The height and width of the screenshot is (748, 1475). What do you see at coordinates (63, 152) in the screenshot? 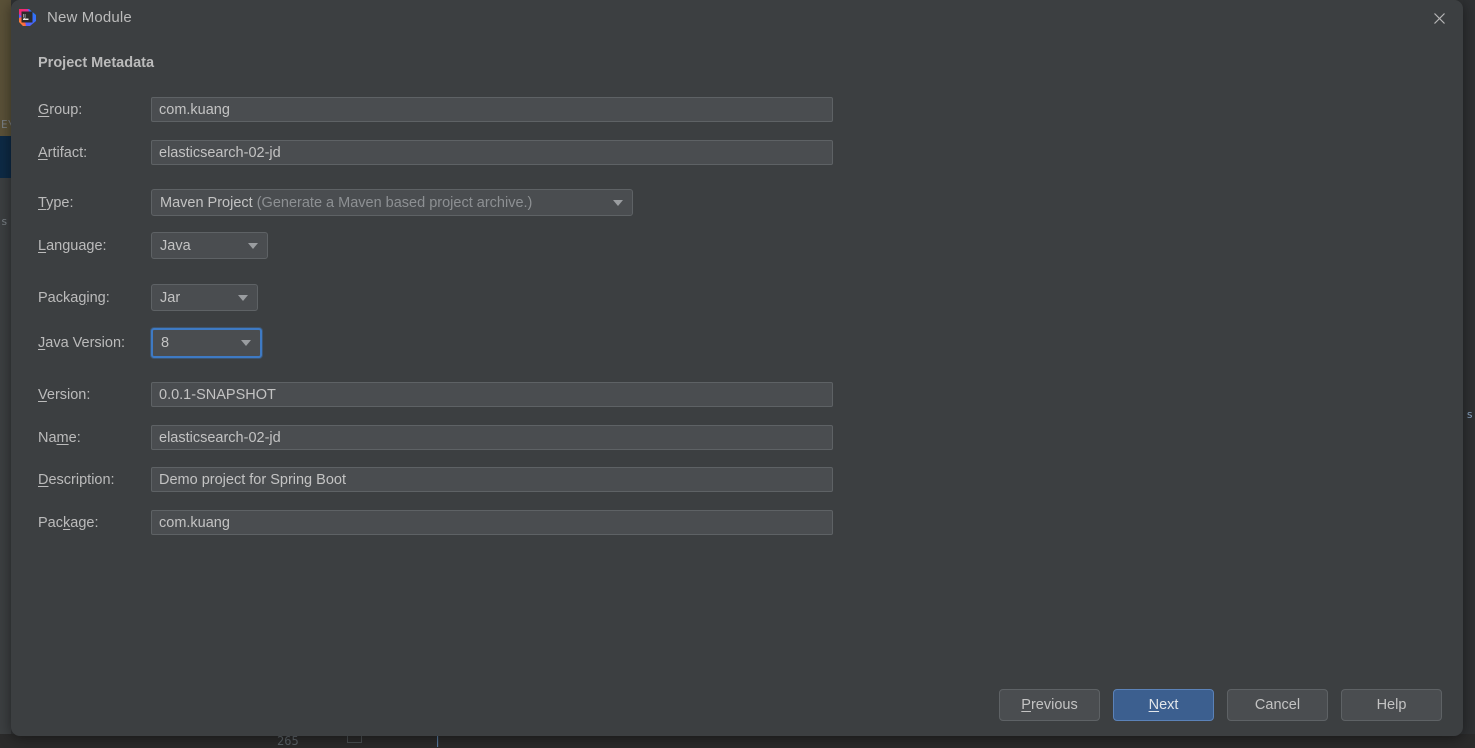
I see `label-artifact: Artifact:` at bounding box center [63, 152].